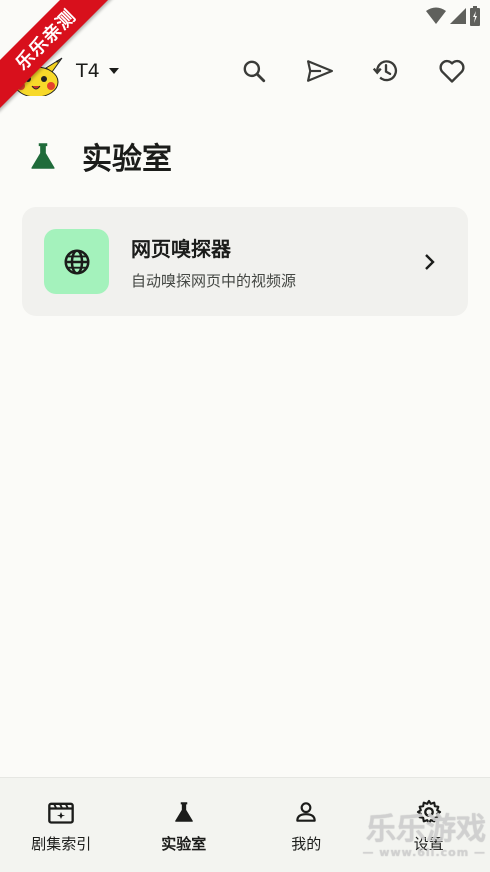 The height and width of the screenshot is (872, 490). I want to click on card-text: 网页嗅探器 自动嗅探网页中的视频源, so click(274, 262).